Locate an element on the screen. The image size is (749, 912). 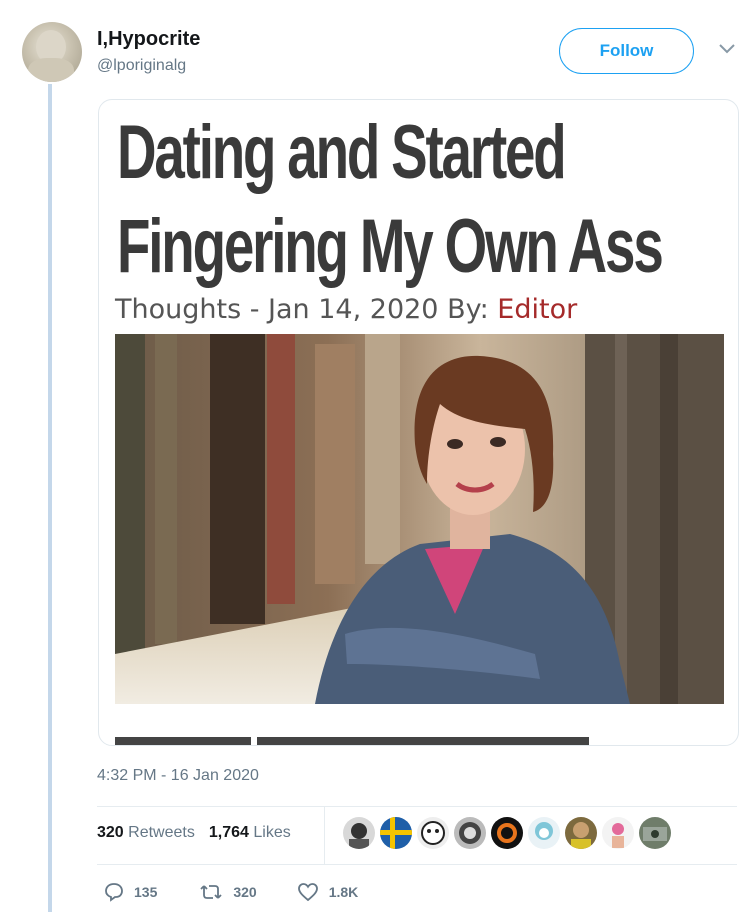
article-byline: Thoughts - Jan 14, 2020 By: Editor is located at coordinates (346, 309).